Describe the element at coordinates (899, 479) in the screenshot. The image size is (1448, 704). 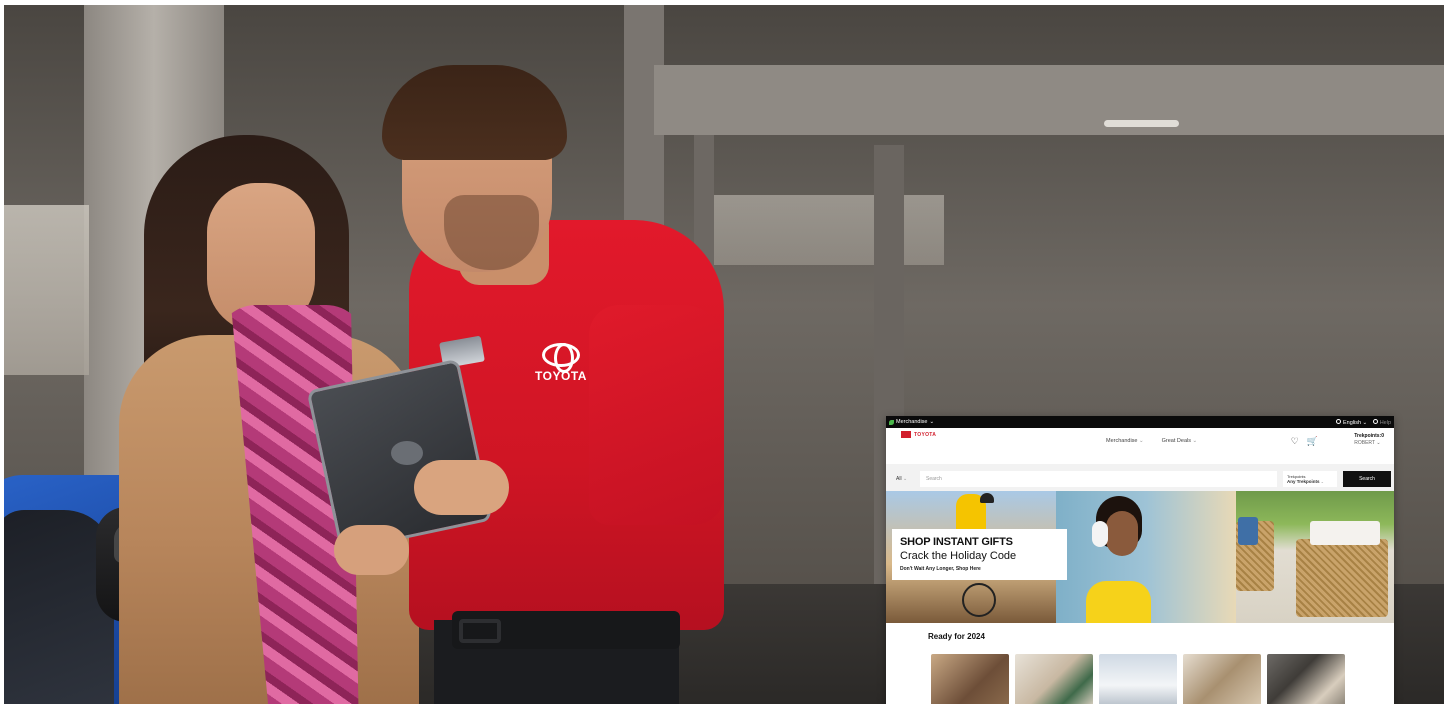
I see `category-select-value: All` at that location.